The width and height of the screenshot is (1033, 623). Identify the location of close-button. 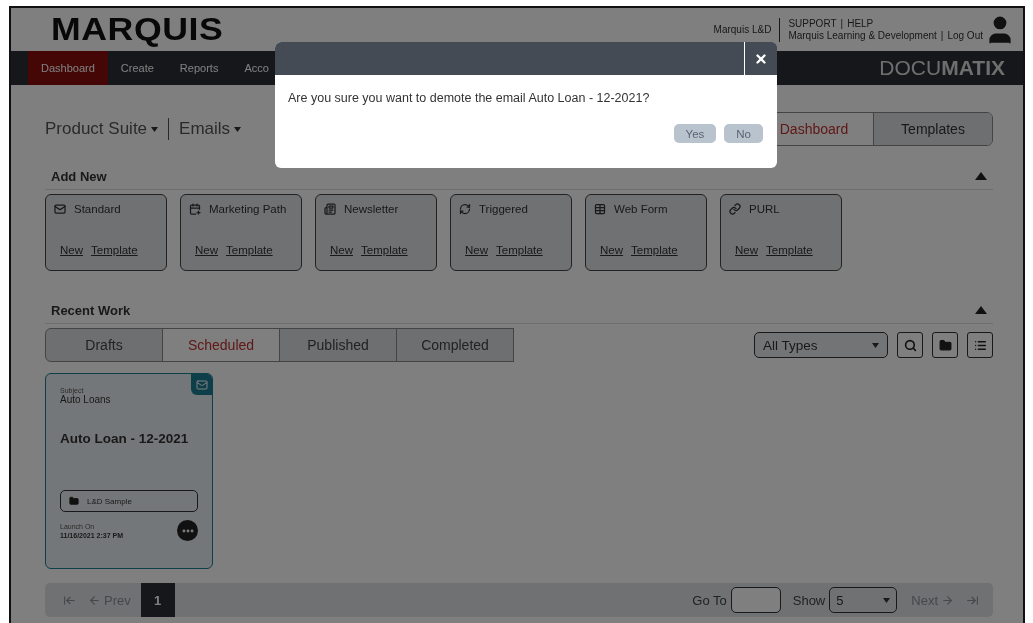
(760, 58).